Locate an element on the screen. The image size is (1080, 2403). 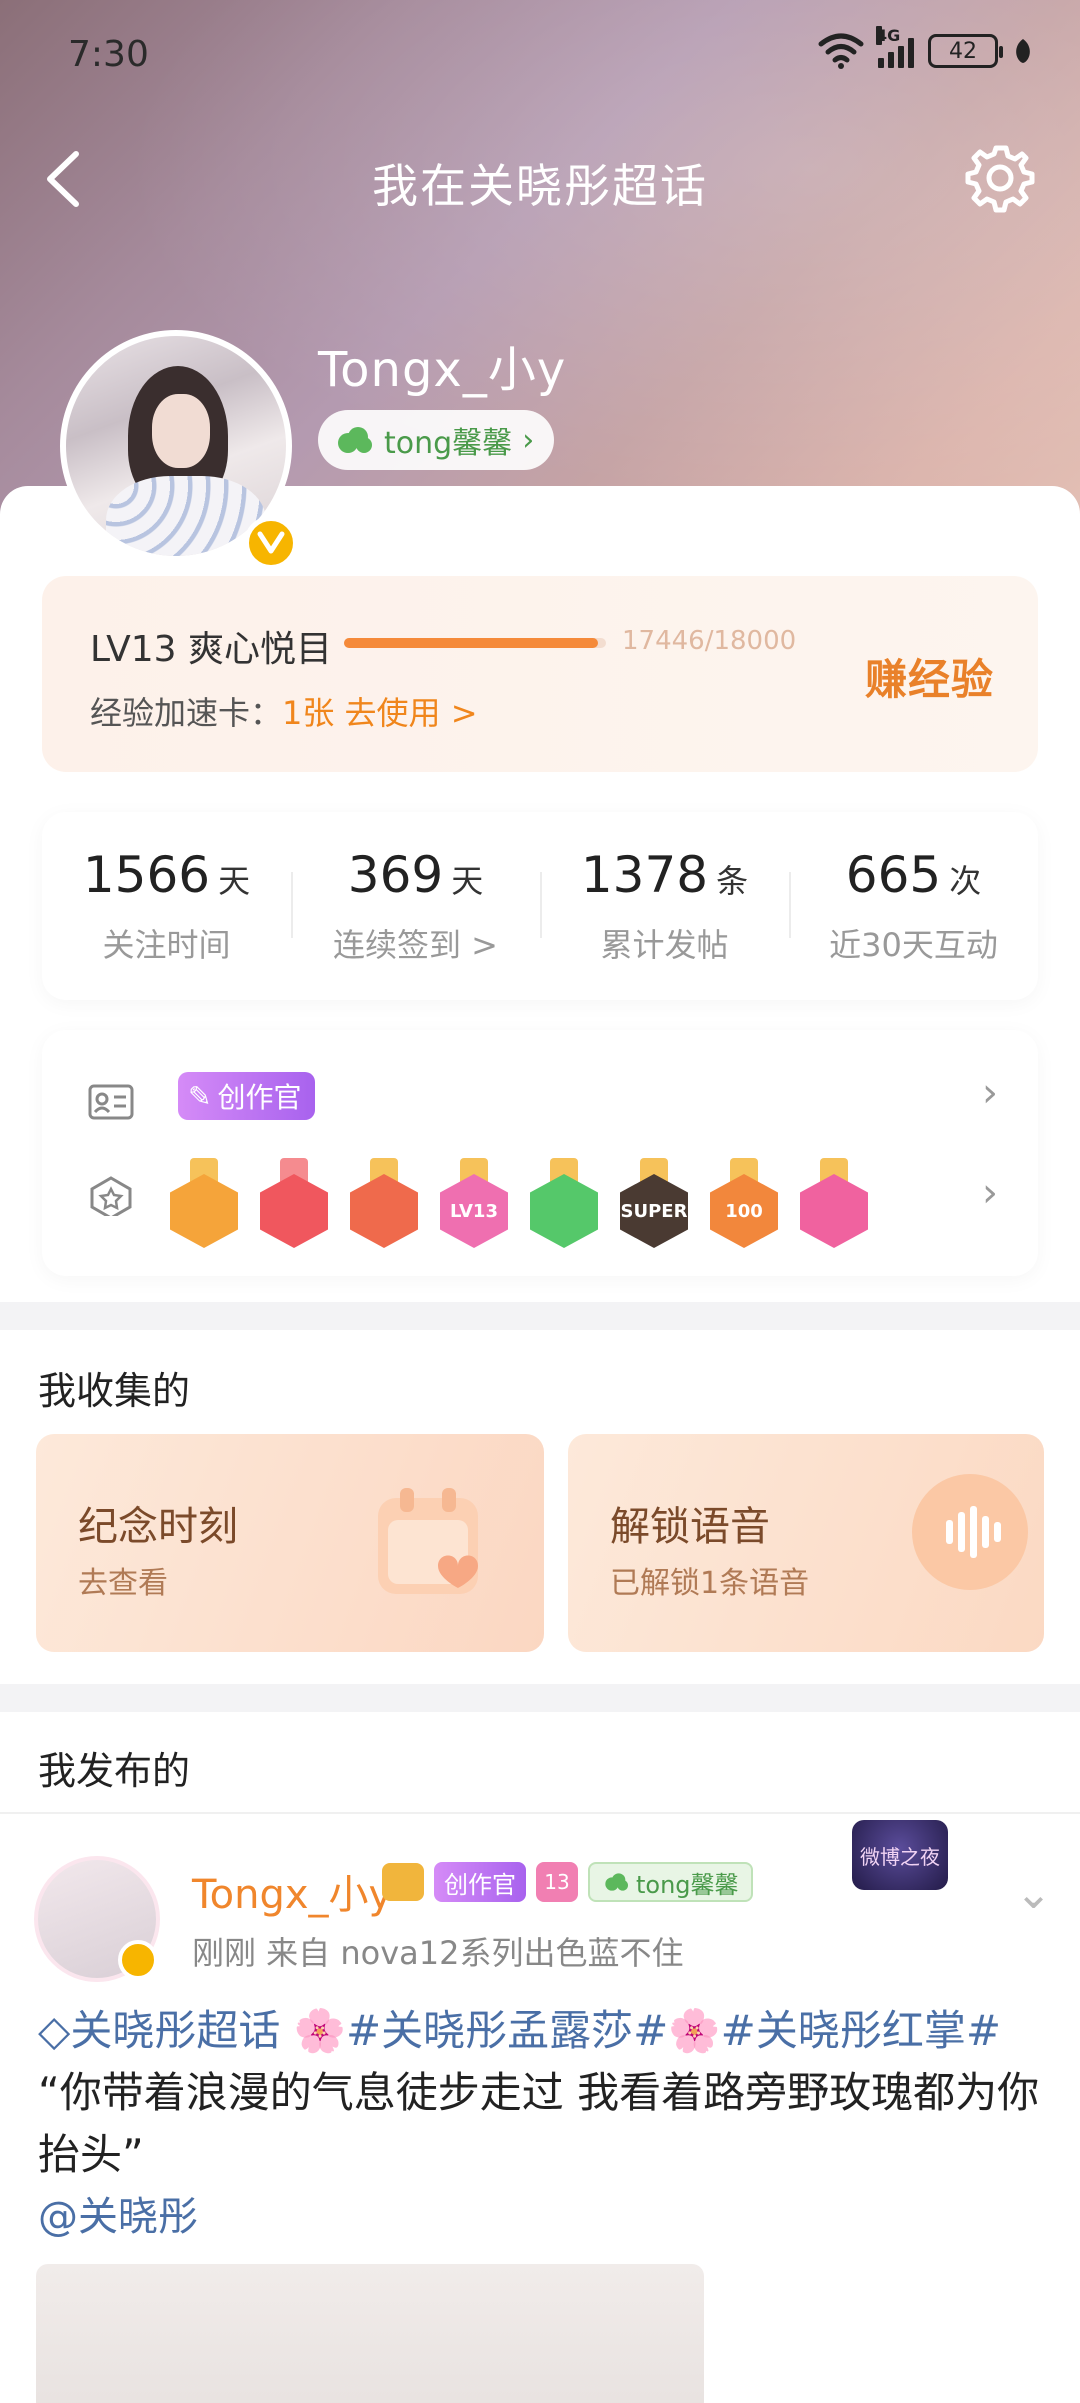
gear-icon is located at coordinates (1000, 178).